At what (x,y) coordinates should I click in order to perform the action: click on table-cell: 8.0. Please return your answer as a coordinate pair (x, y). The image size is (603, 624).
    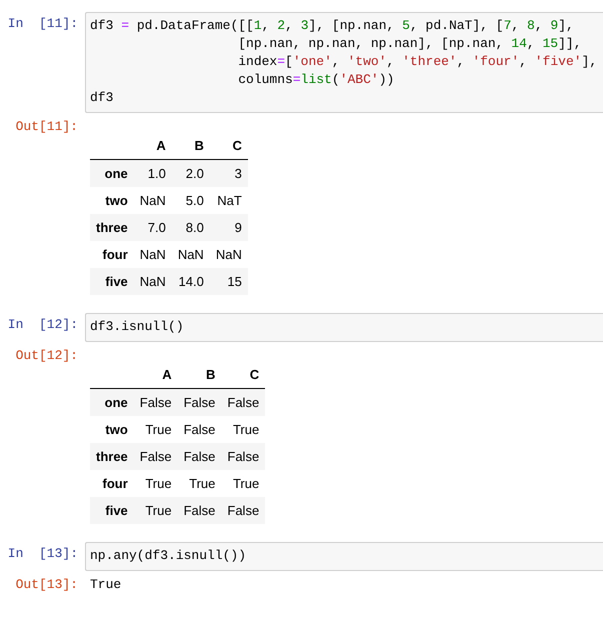
    Looking at the image, I should click on (191, 227).